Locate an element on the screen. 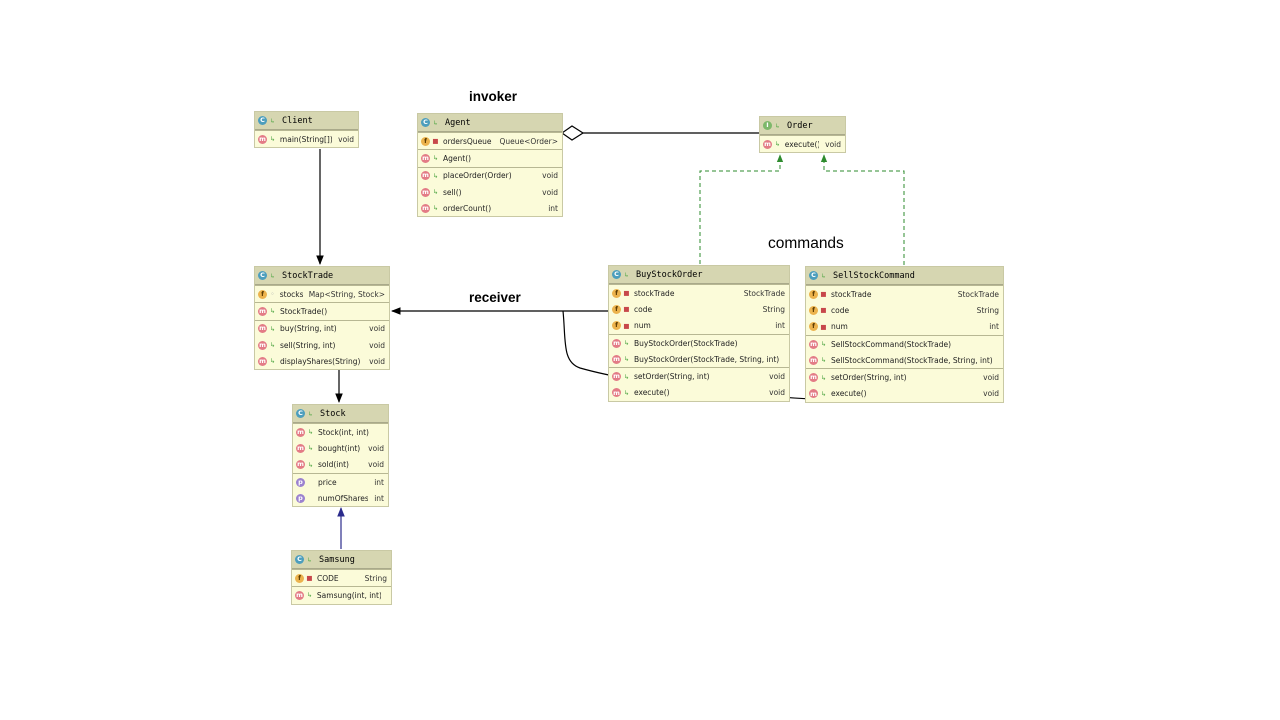  field-row: f ■ ordersQueue Queue<Order> is located at coordinates (490, 141).